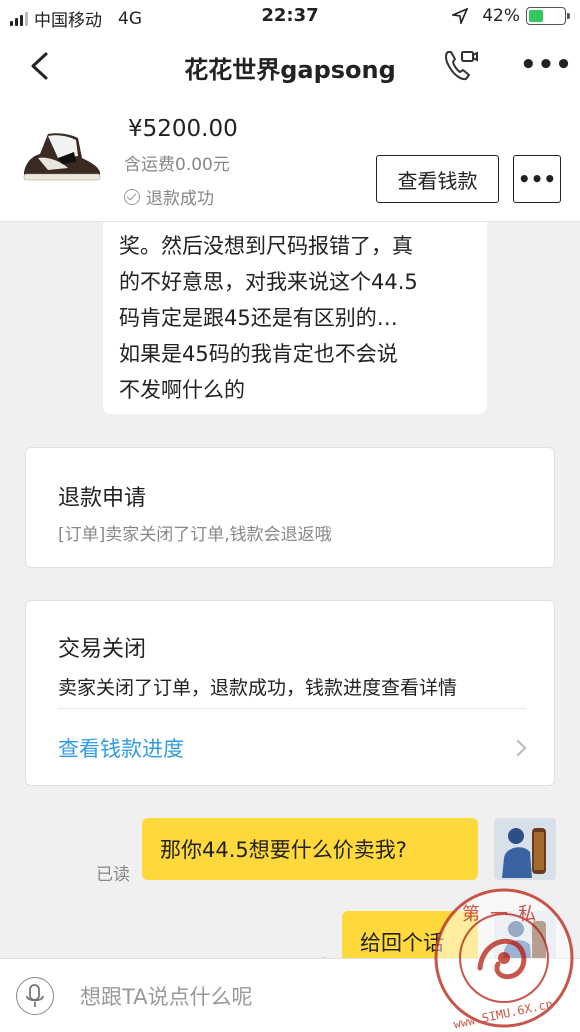 Image resolution: width=580 pixels, height=1032 pixels. What do you see at coordinates (518, 748) in the screenshot?
I see `chevron-right-icon` at bounding box center [518, 748].